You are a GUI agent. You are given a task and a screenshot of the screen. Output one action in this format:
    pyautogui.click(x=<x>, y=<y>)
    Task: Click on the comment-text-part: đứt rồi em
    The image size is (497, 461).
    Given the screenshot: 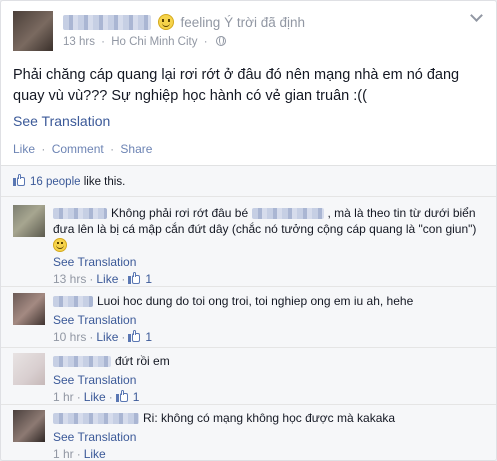 What is the action you would take?
    pyautogui.click(x=142, y=361)
    